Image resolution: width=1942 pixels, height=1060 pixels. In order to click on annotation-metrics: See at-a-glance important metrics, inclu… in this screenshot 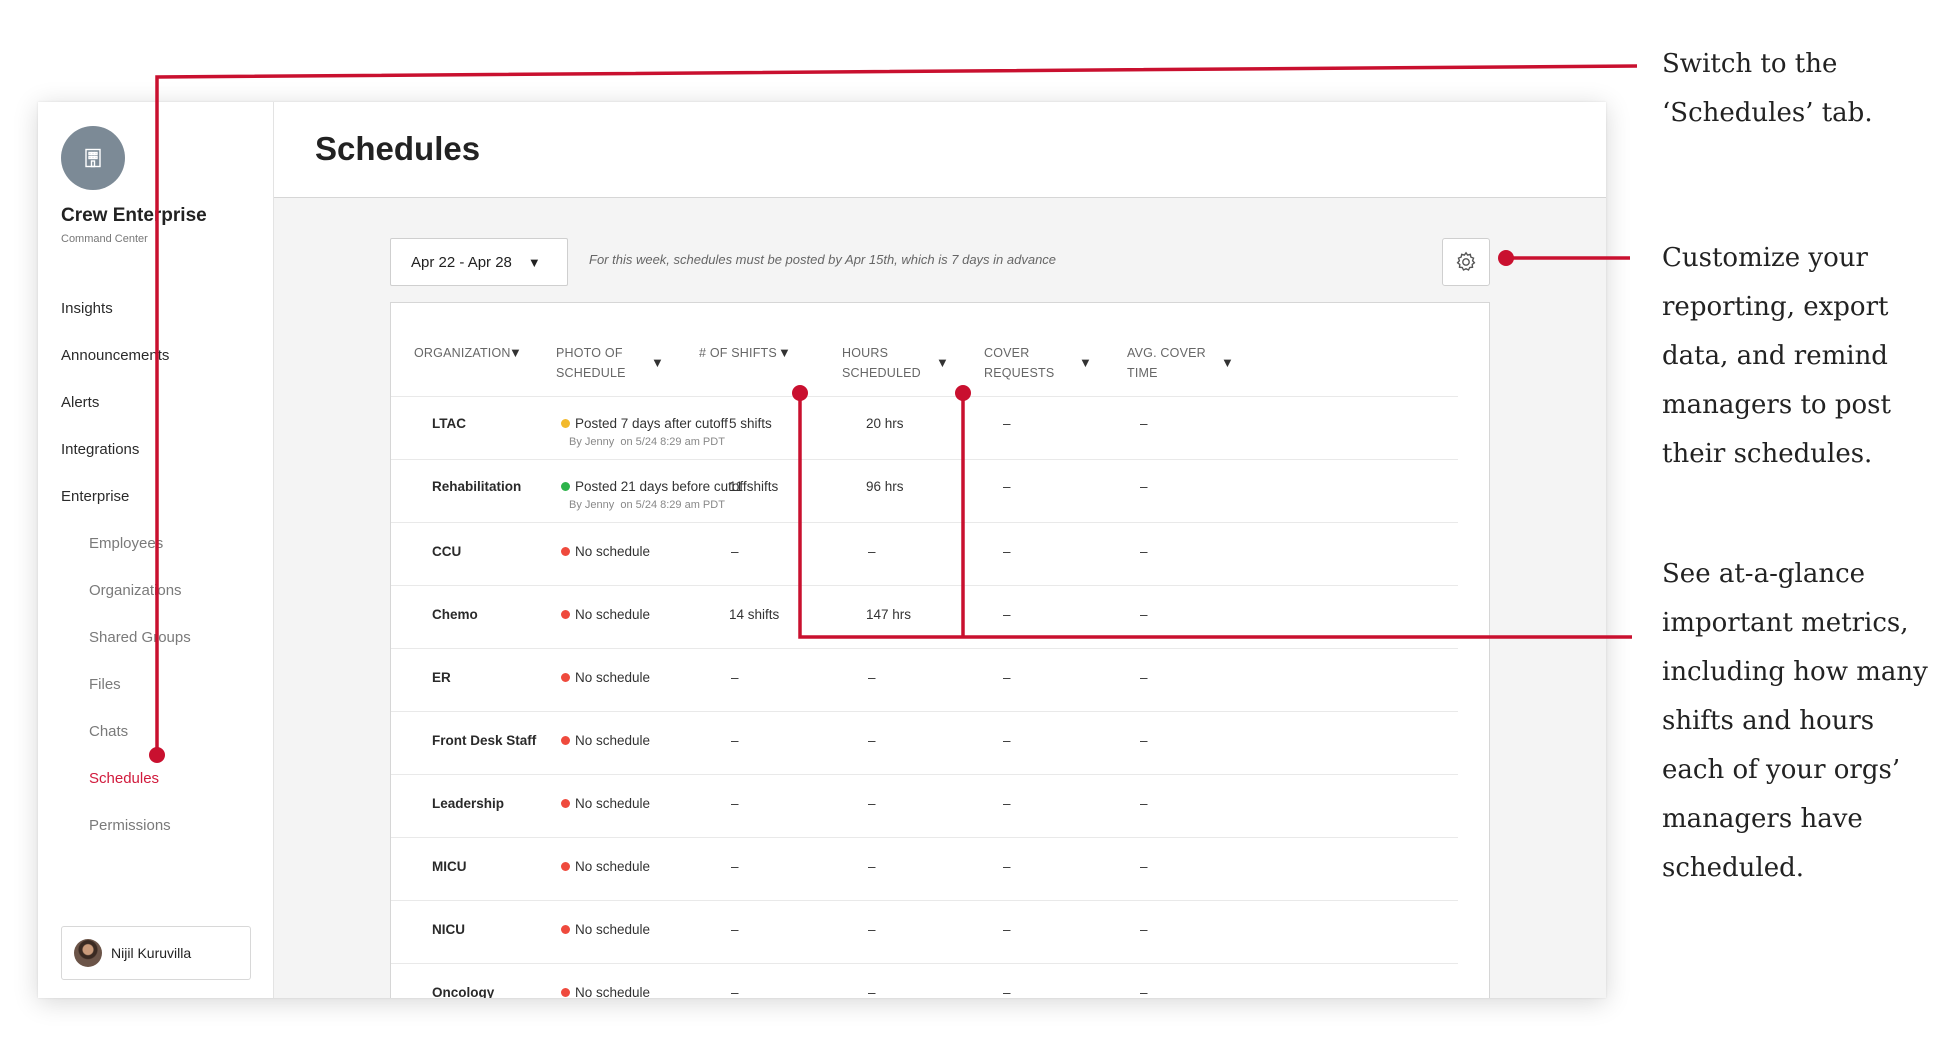, I will do `click(1795, 721)`.